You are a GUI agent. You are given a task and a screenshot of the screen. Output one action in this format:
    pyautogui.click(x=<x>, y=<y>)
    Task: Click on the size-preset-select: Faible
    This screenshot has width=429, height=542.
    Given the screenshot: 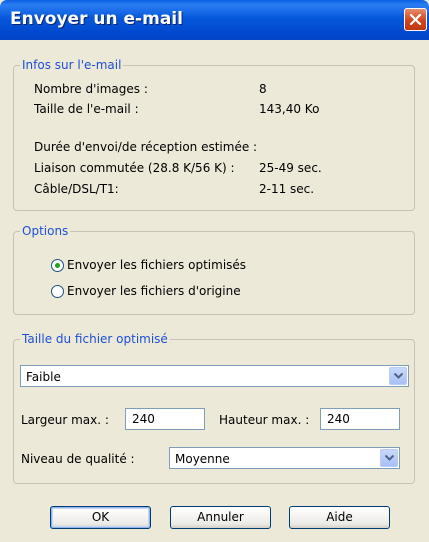 What is the action you would take?
    pyautogui.click(x=214, y=376)
    